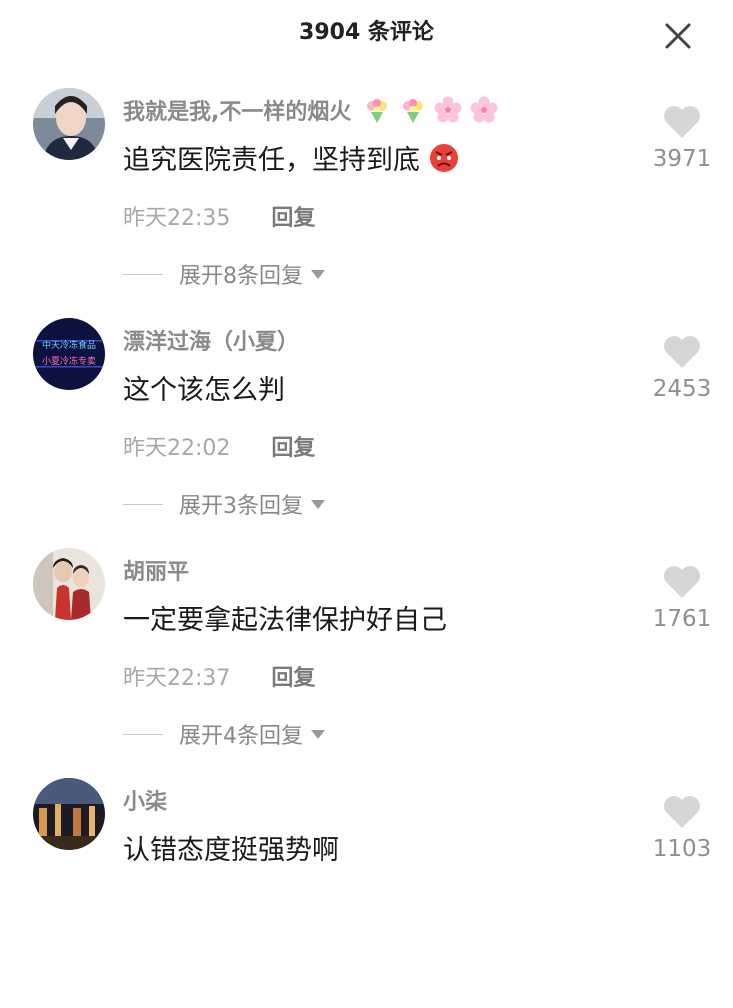 Image resolution: width=733 pixels, height=1008 pixels. What do you see at coordinates (156, 570) in the screenshot?
I see `username: 胡丽平` at bounding box center [156, 570].